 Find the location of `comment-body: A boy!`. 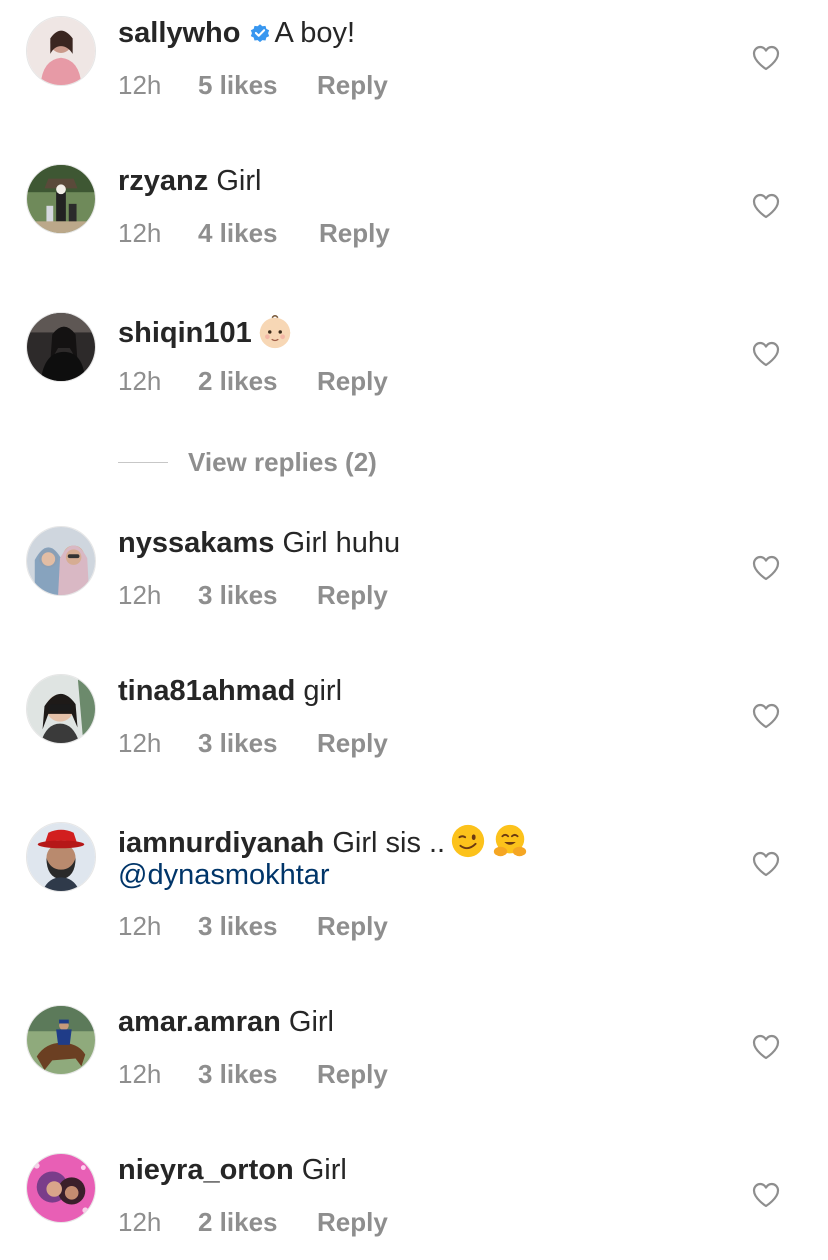

comment-body: A boy! is located at coordinates (315, 33).